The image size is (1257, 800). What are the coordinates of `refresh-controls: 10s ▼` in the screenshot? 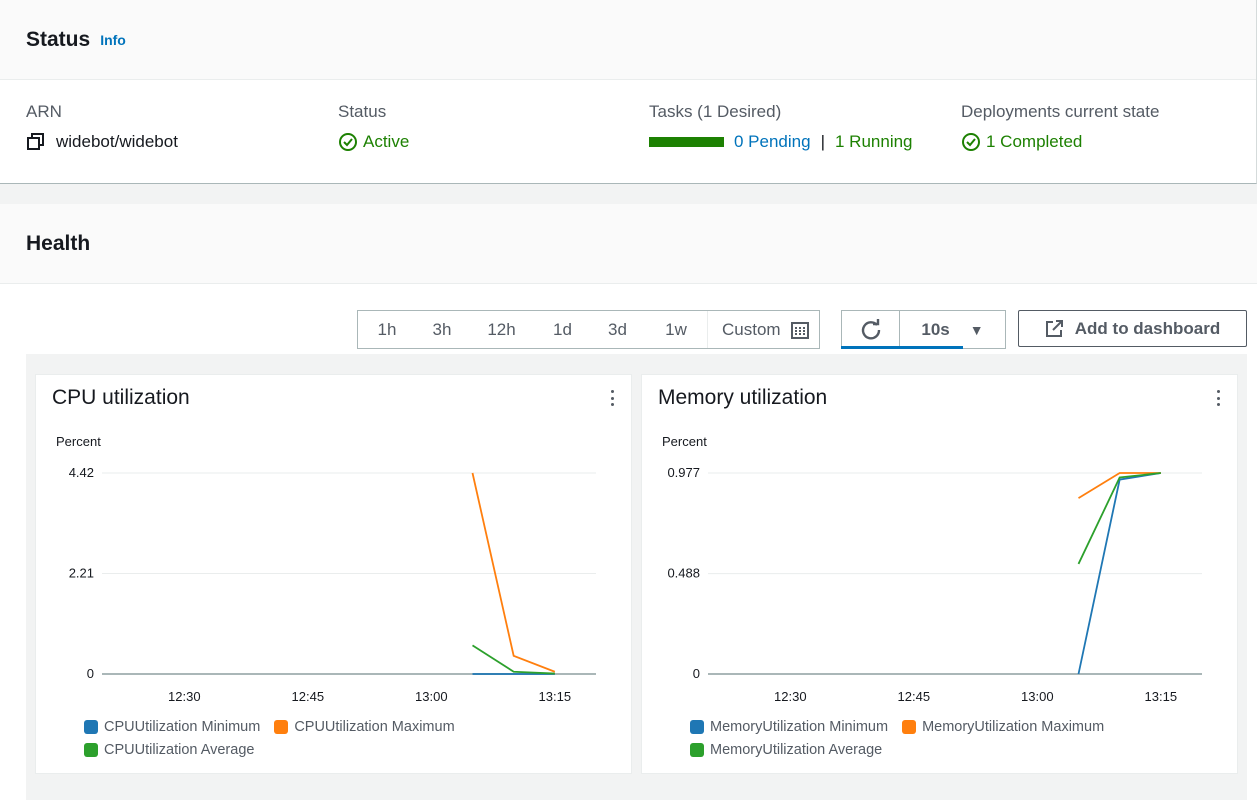 It's located at (923, 329).